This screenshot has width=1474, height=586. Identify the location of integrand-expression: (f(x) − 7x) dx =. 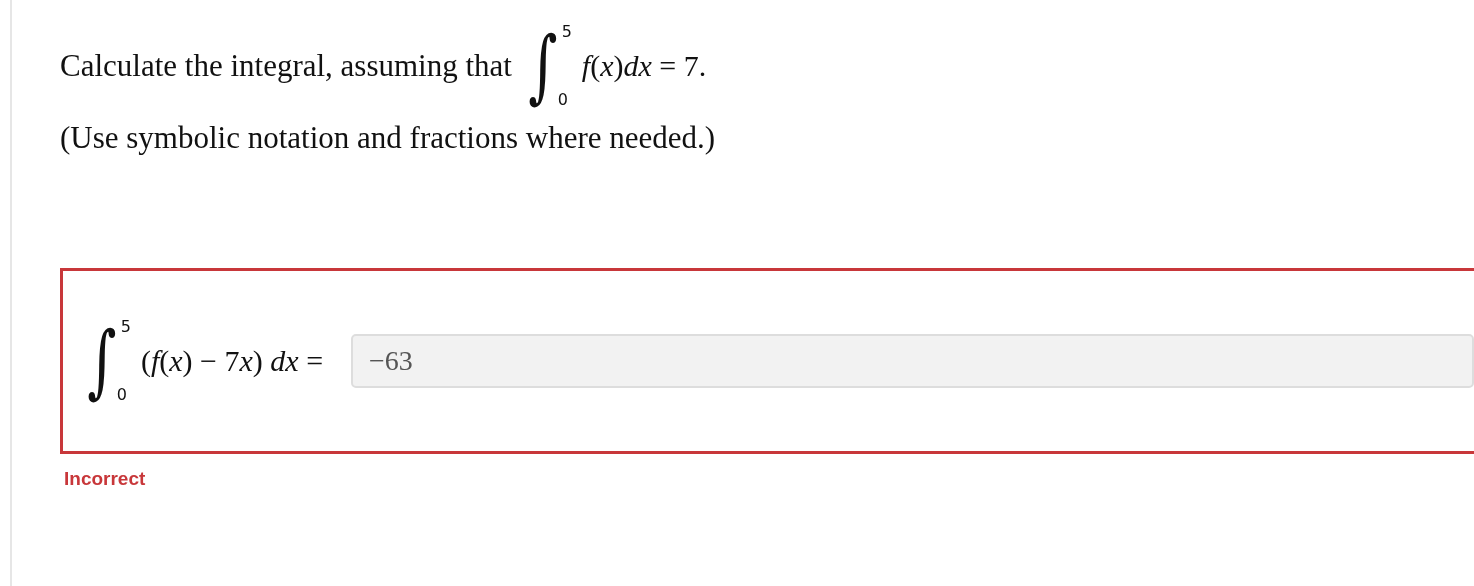
(232, 361).